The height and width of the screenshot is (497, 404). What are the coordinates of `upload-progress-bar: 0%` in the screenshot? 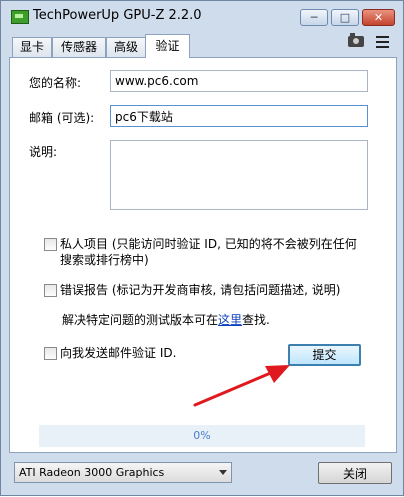 It's located at (202, 436).